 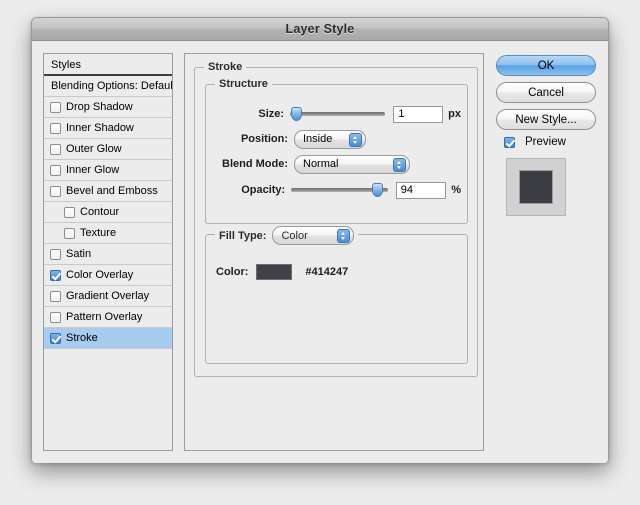 What do you see at coordinates (225, 67) in the screenshot?
I see `stroke-group-legend: Stroke` at bounding box center [225, 67].